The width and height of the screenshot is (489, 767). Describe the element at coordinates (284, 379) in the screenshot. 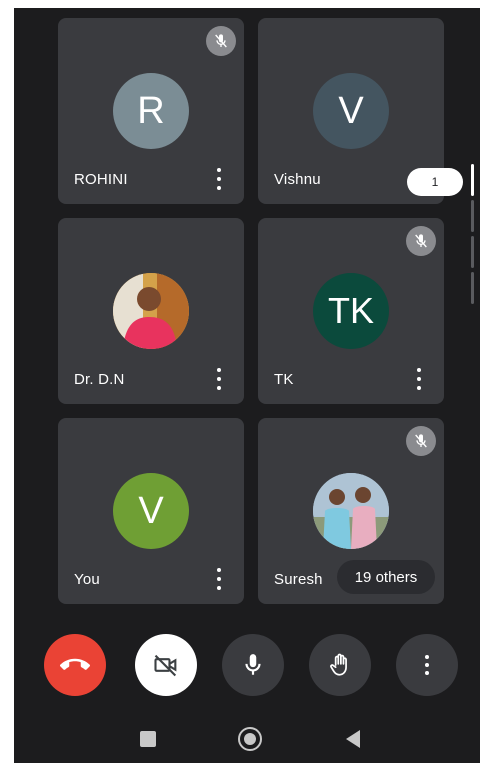

I see `participant-name: TK` at that location.